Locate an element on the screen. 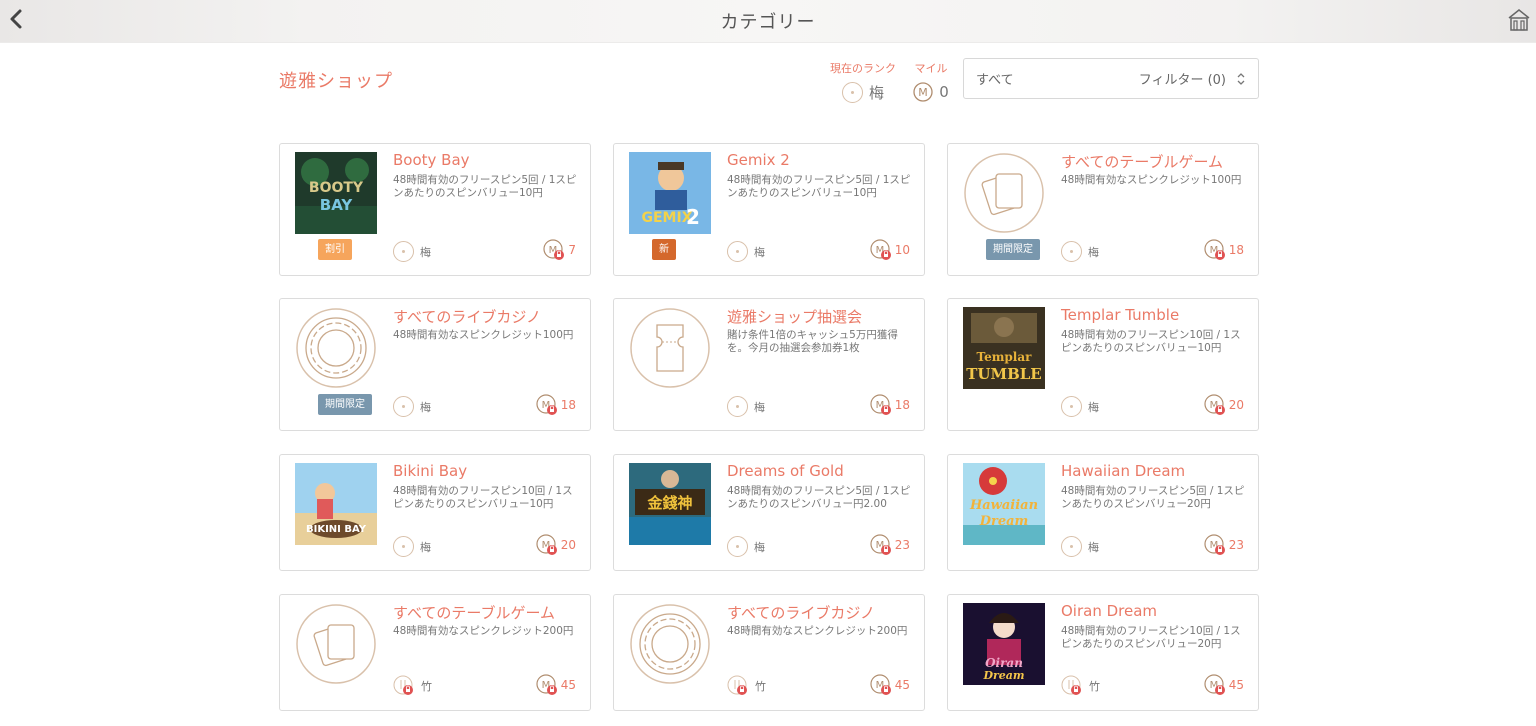  hawaiian-dream-thumbnail: Hawaiian Dream is located at coordinates (1004, 504).